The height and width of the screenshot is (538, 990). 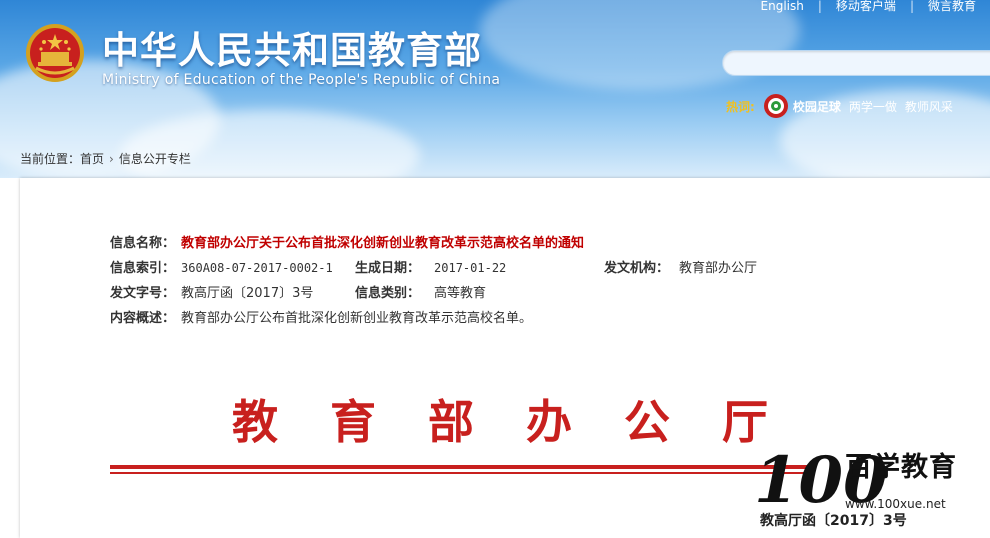 I want to click on info-date-value: 2017-01-22, so click(x=470, y=268).